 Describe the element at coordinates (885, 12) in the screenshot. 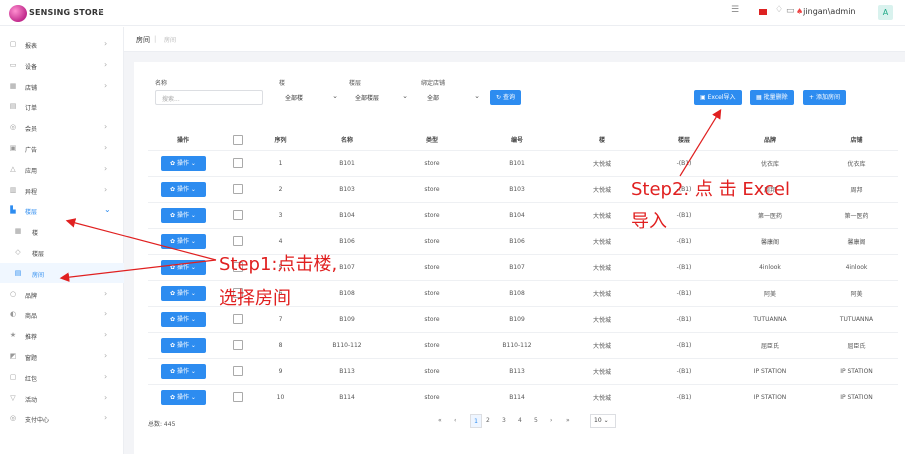

I see `avatar: A` at that location.